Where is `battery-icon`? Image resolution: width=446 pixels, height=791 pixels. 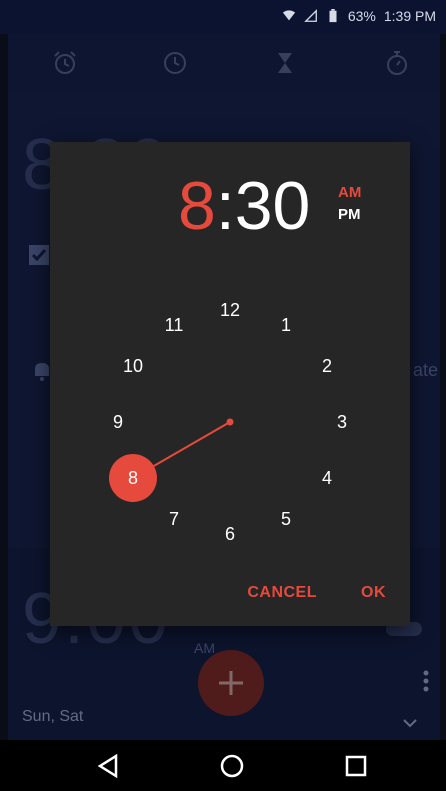
battery-icon is located at coordinates (333, 16).